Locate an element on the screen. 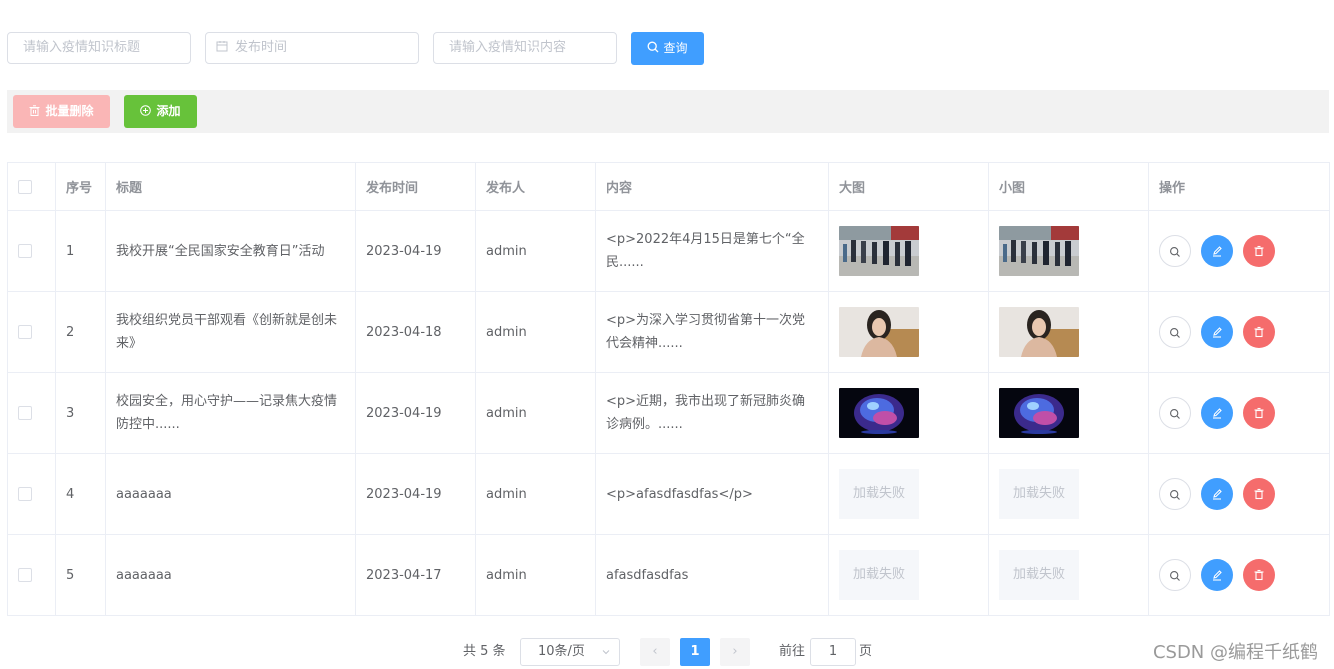  plus-circle-icon is located at coordinates (146, 110).